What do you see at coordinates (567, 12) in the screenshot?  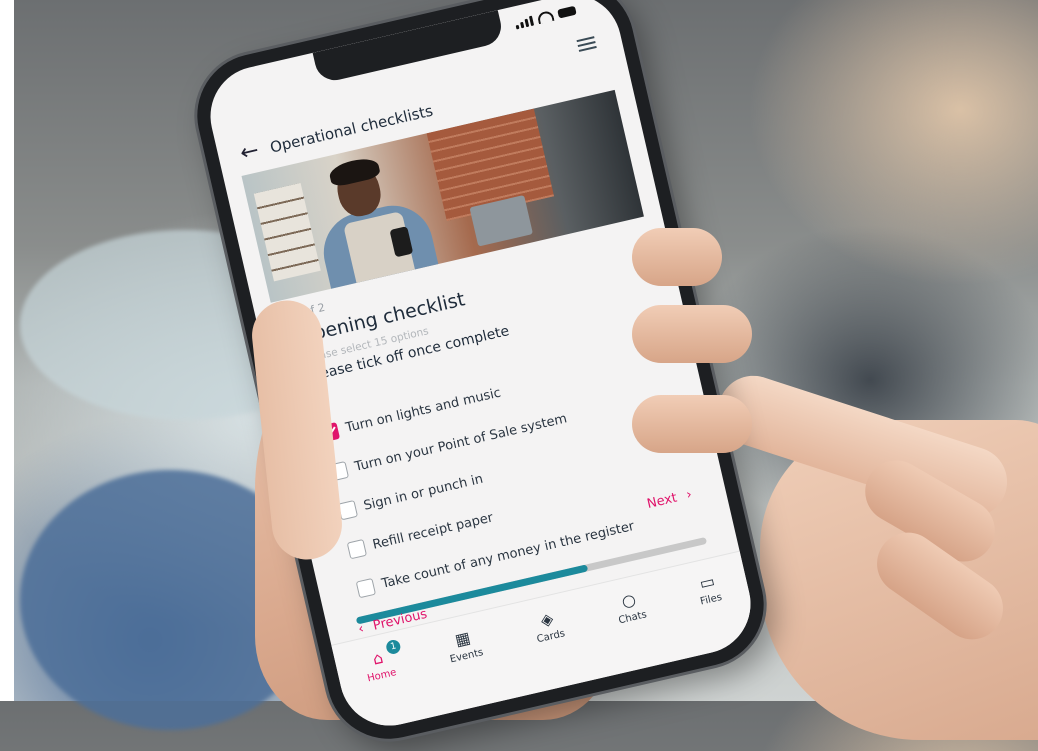 I see `battery-icon` at bounding box center [567, 12].